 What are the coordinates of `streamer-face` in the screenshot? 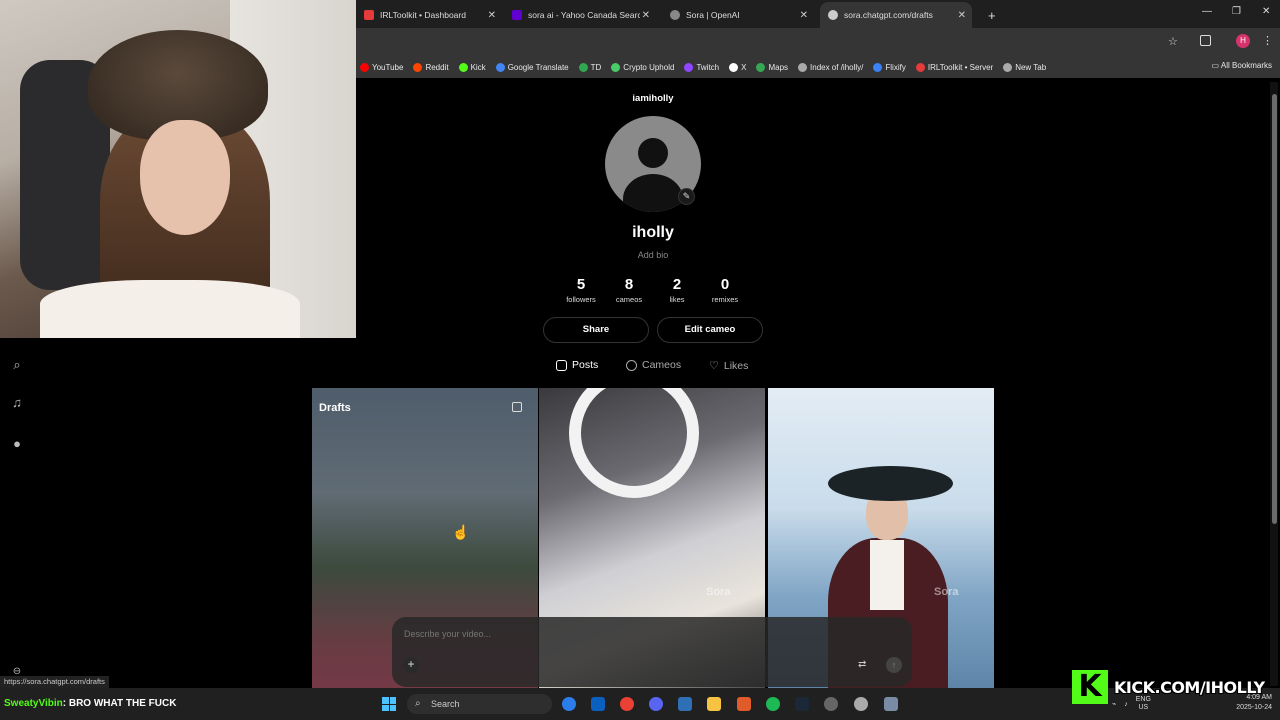 It's located at (185, 177).